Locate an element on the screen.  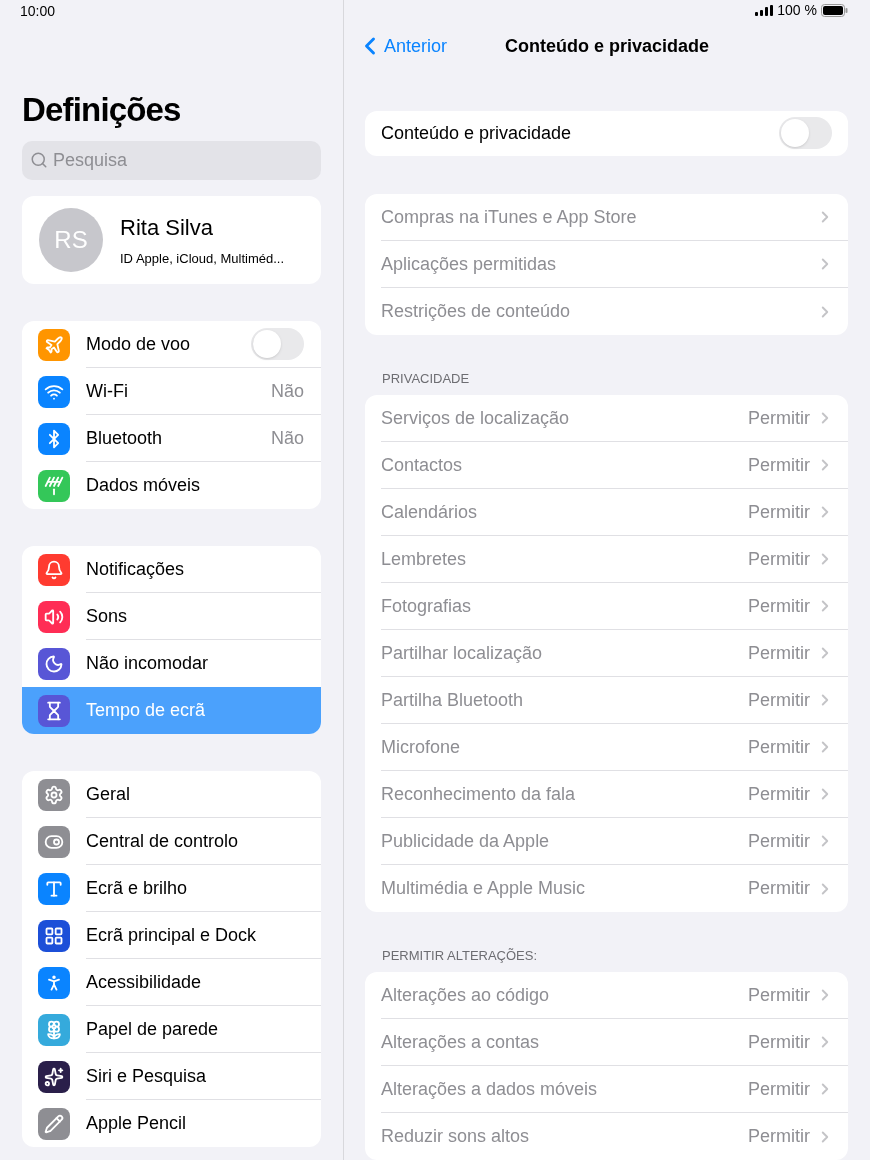
battery-percent: 100 % is located at coordinates (797, 11).